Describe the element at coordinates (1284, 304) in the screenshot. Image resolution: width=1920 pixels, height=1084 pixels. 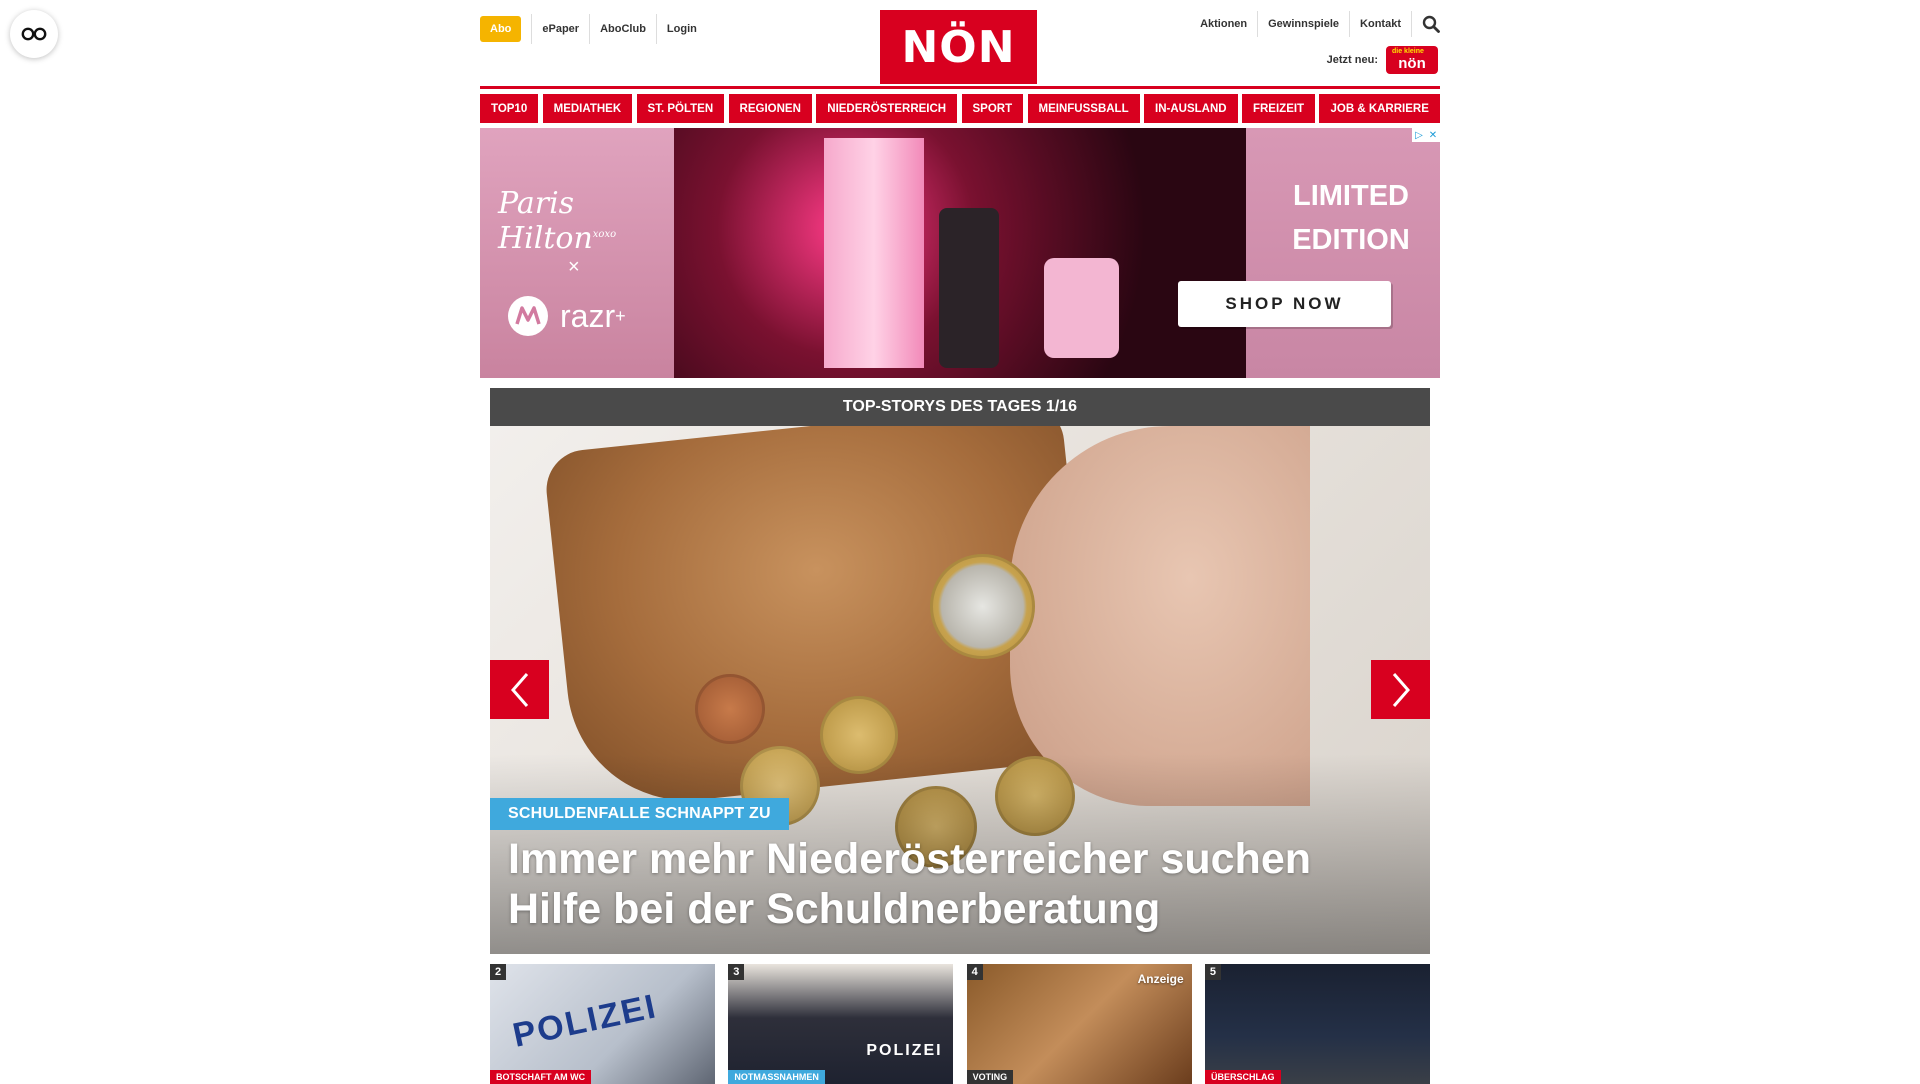
I see `shop-now-button: SHOP NOW` at that location.